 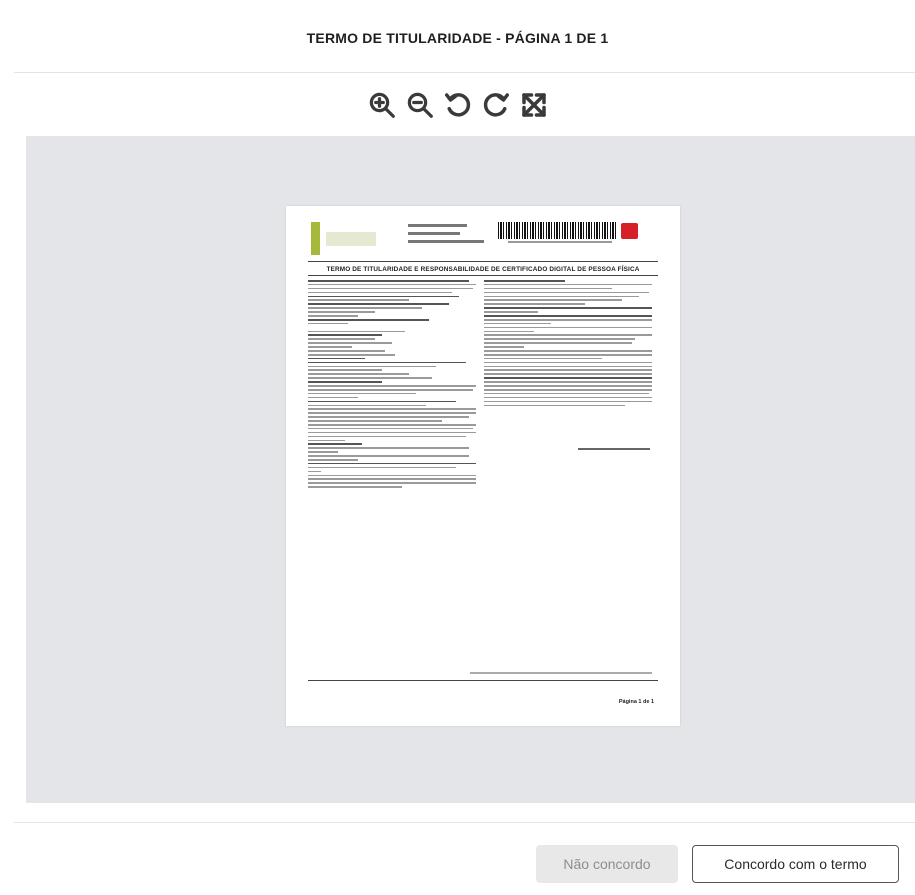 I want to click on zoom-out-icon, so click(x=420, y=105).